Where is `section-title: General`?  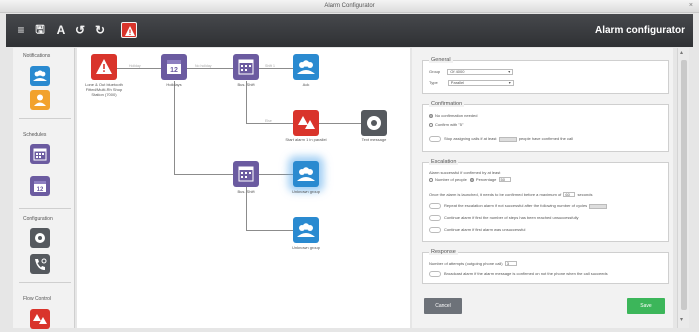
section-title: General is located at coordinates (441, 60).